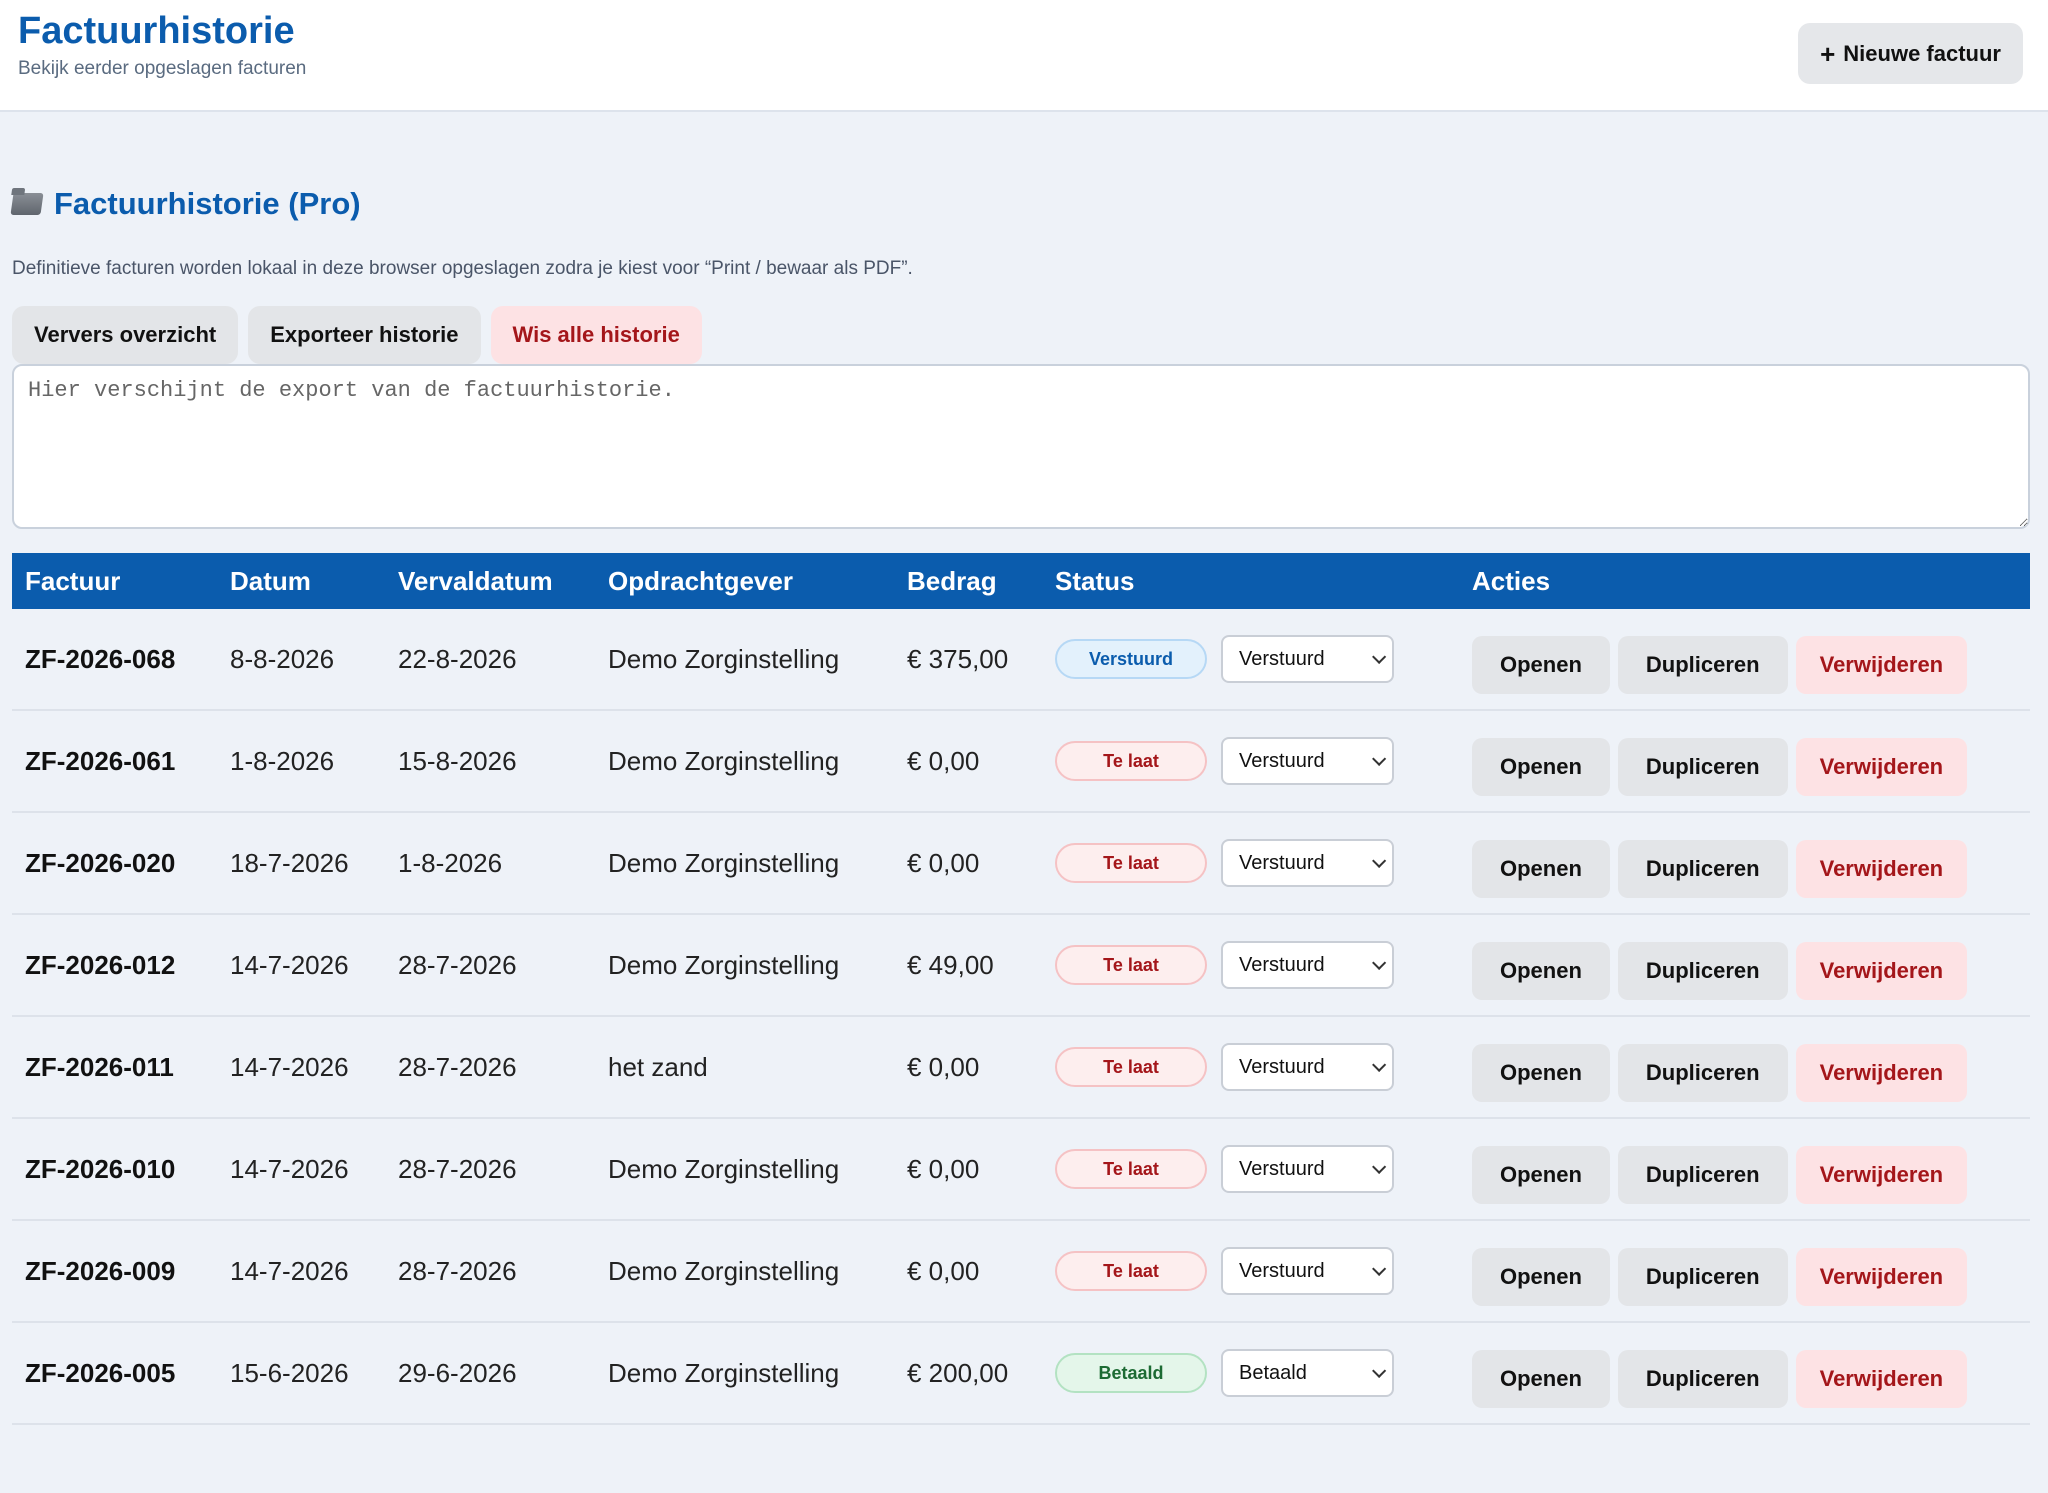 Image resolution: width=2048 pixels, height=1493 pixels. I want to click on refresh-overview-button: Ververs overzicht, so click(125, 335).